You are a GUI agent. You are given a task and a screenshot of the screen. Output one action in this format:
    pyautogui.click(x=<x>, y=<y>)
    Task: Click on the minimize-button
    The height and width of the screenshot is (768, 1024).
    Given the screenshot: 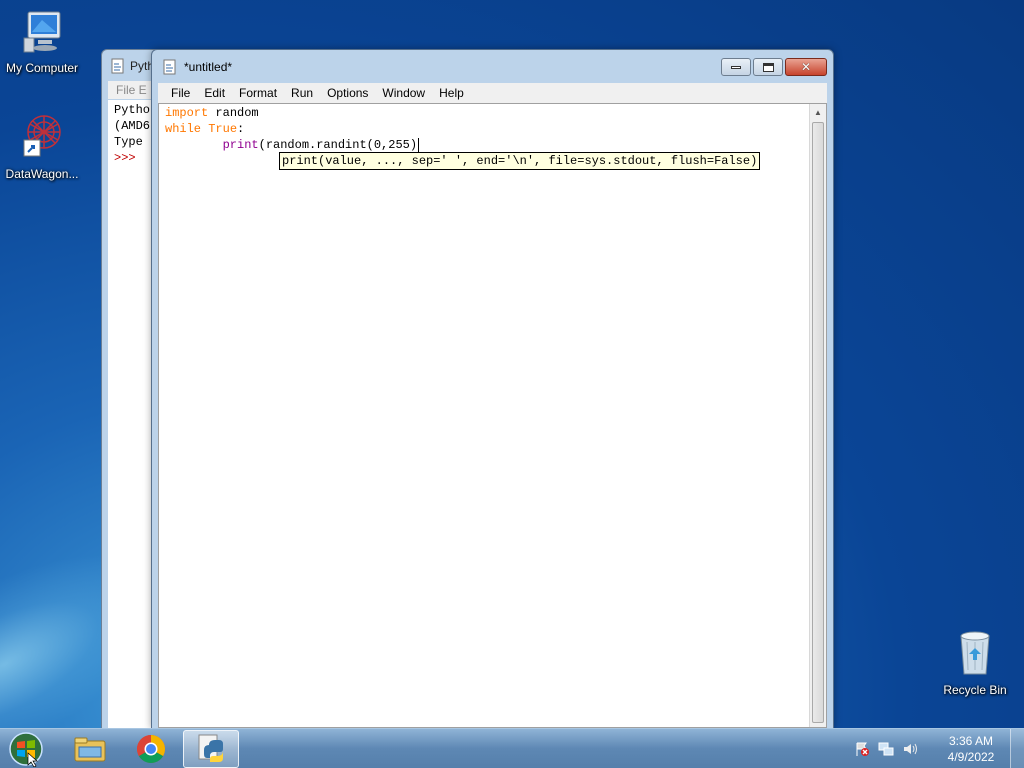 What is the action you would take?
    pyautogui.click(x=736, y=67)
    